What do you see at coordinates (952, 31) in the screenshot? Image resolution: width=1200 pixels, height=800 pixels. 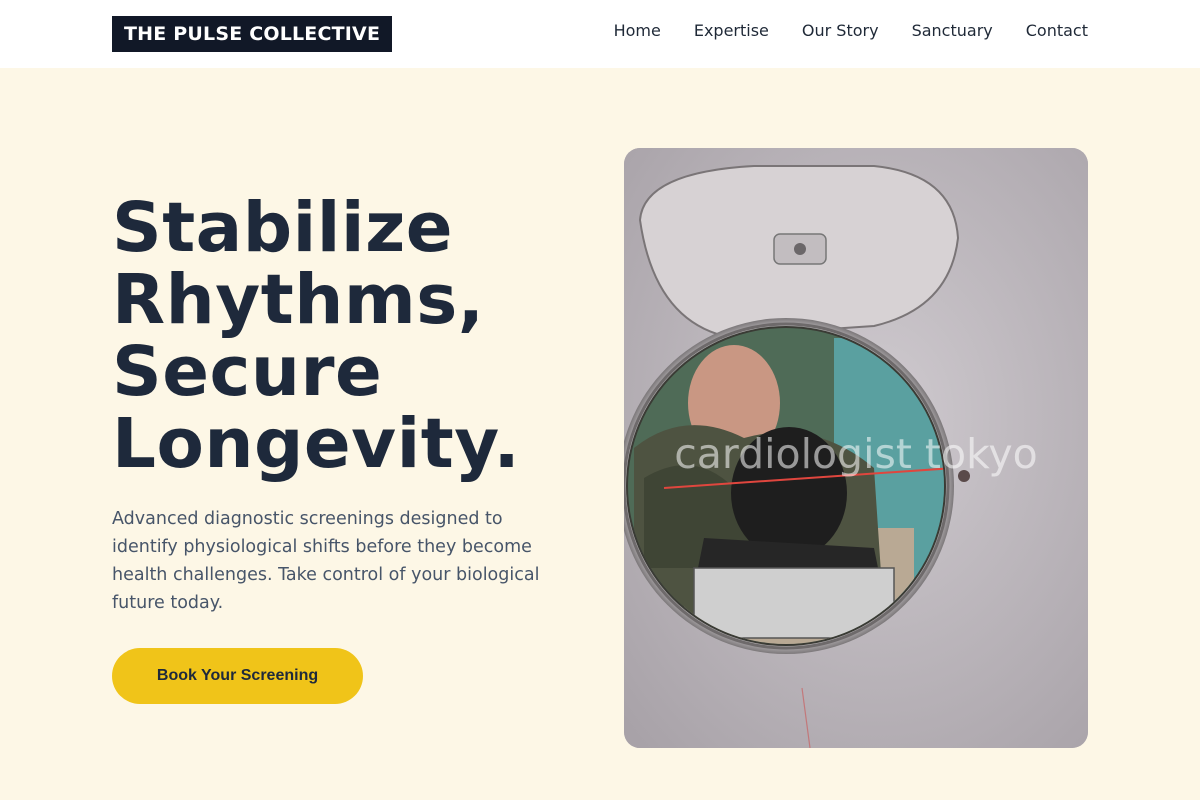 I see `nav-sanctuary: Sanctuary` at bounding box center [952, 31].